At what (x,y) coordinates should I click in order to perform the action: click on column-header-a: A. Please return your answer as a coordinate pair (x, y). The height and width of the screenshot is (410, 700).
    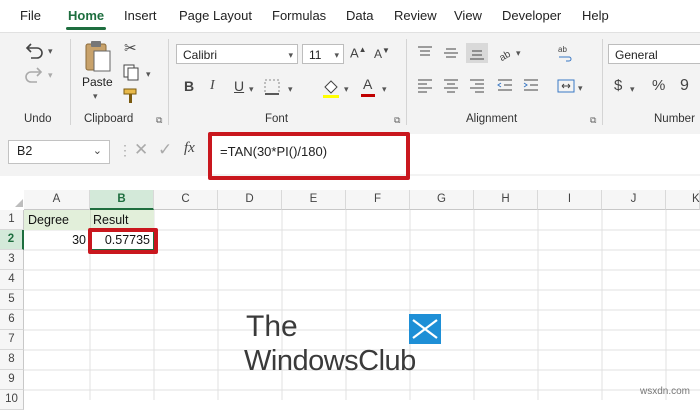
    Looking at the image, I should click on (57, 200).